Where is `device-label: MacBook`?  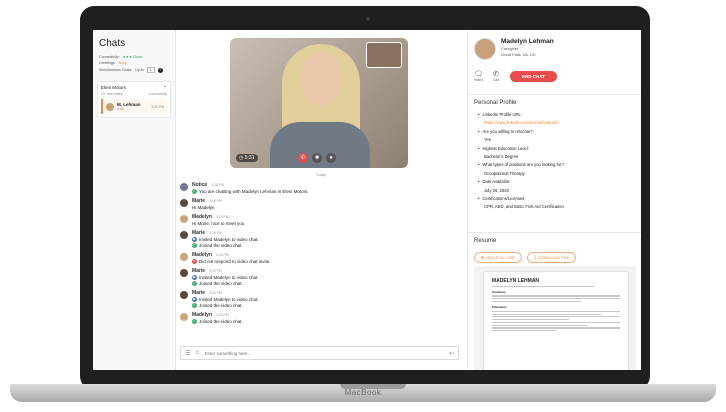 device-label: MacBook is located at coordinates (363, 392).